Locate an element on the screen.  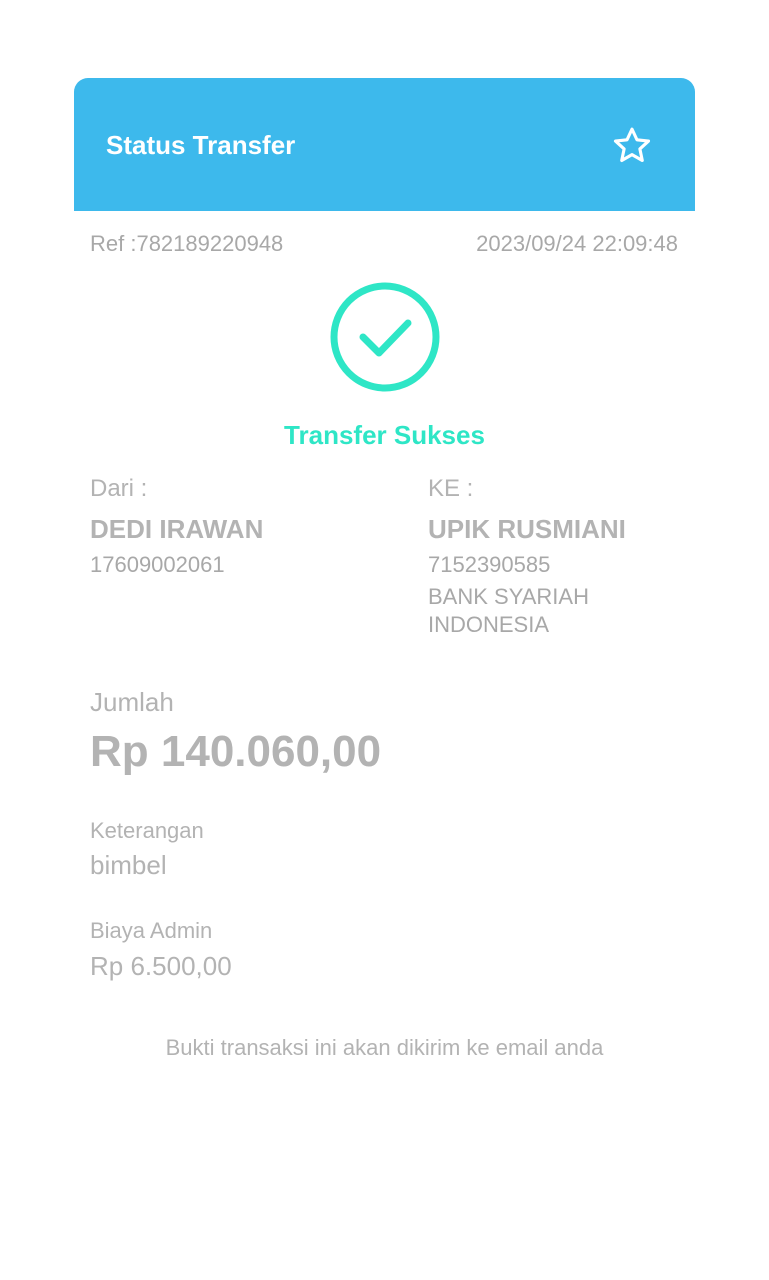
admin-fee-label: Biaya Admin is located at coordinates (151, 930).